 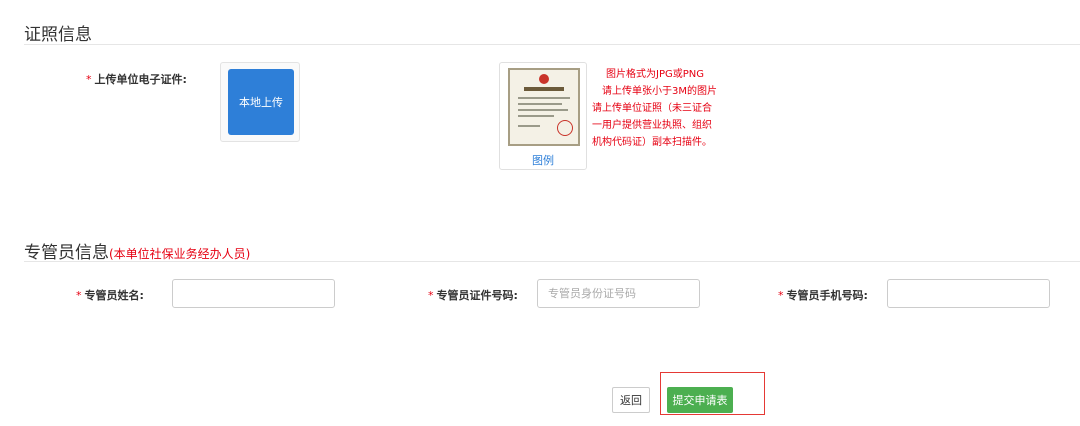 I want to click on license-emblem, so click(x=544, y=79).